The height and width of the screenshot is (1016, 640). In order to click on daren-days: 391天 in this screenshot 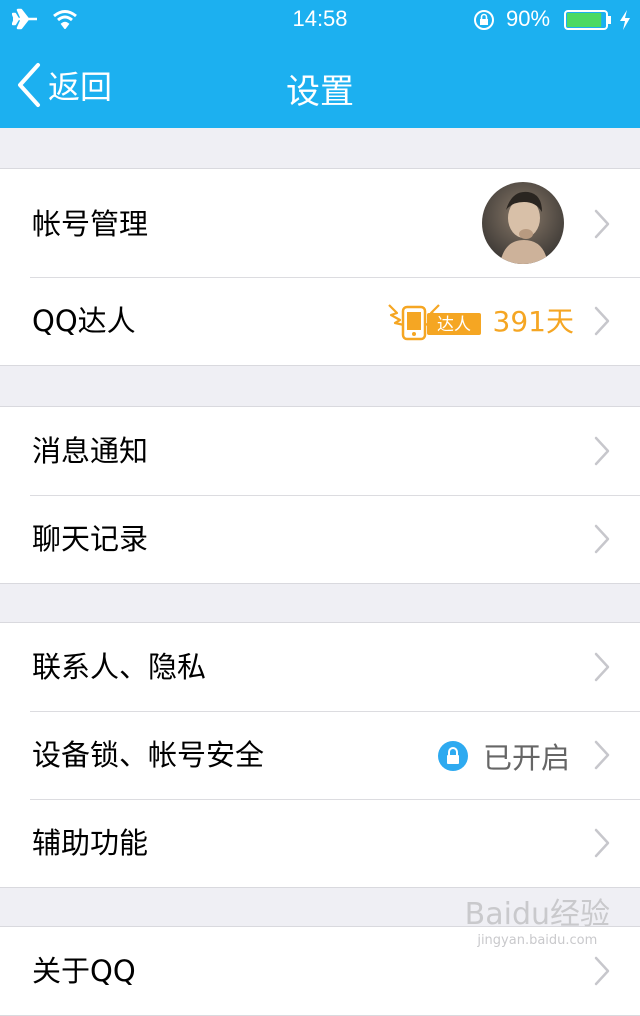, I will do `click(533, 321)`.